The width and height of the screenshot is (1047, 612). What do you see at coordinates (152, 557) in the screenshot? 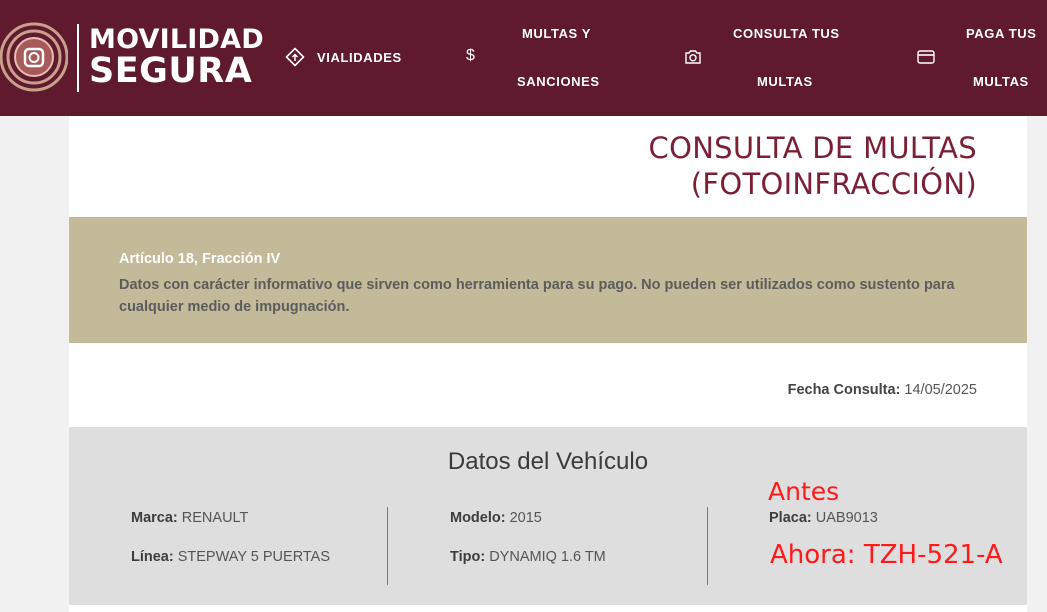
I see `linea-label: Línea:` at bounding box center [152, 557].